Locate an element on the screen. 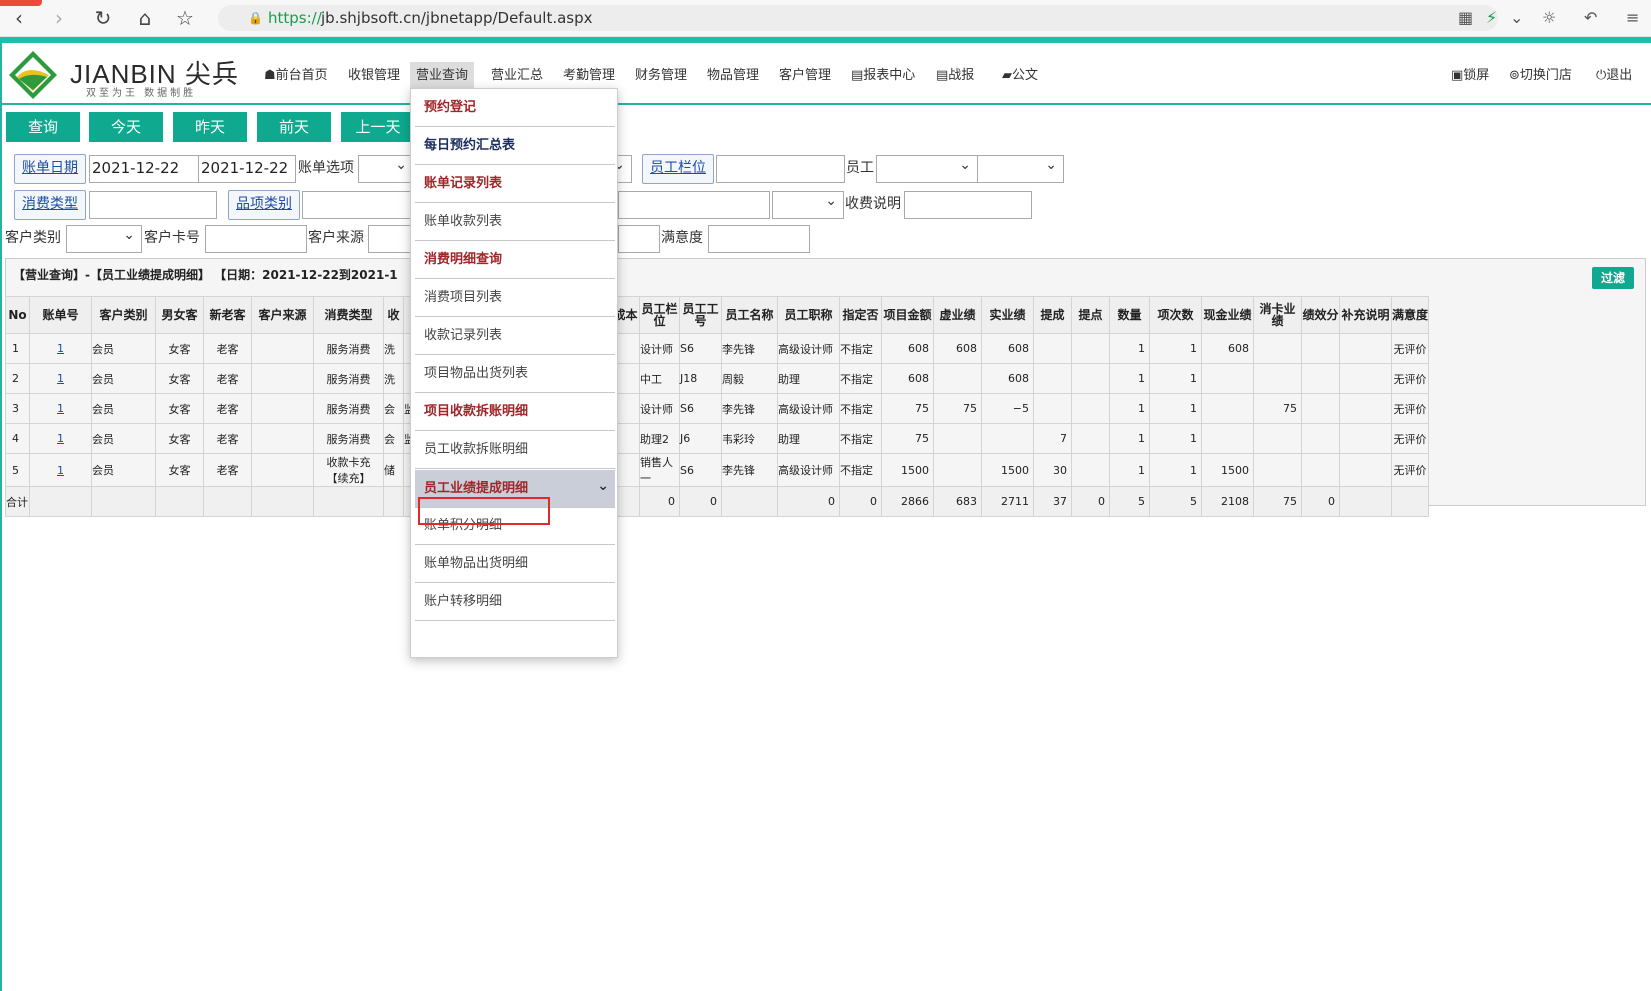 The width and height of the screenshot is (1651, 991). menu-reports: ▤报表中心 is located at coordinates (883, 76).